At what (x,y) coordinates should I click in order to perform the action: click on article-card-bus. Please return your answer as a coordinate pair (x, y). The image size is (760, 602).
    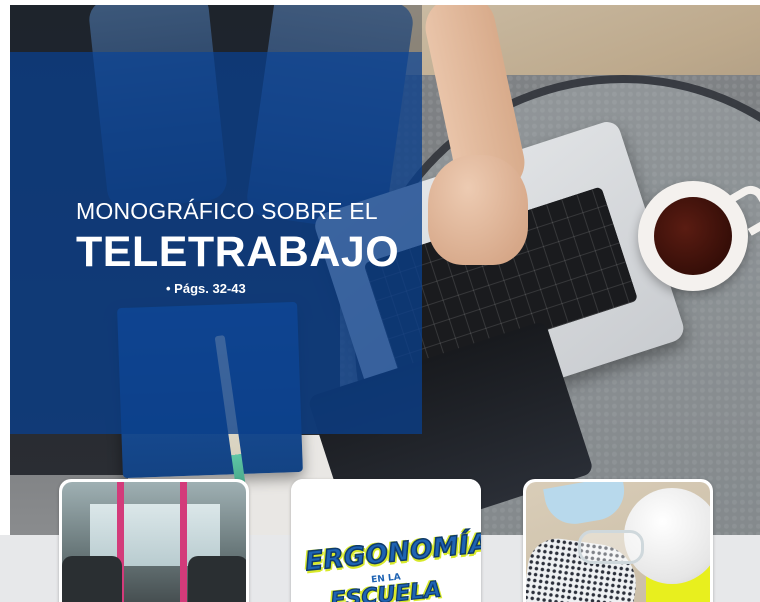
    Looking at the image, I should click on (154, 540).